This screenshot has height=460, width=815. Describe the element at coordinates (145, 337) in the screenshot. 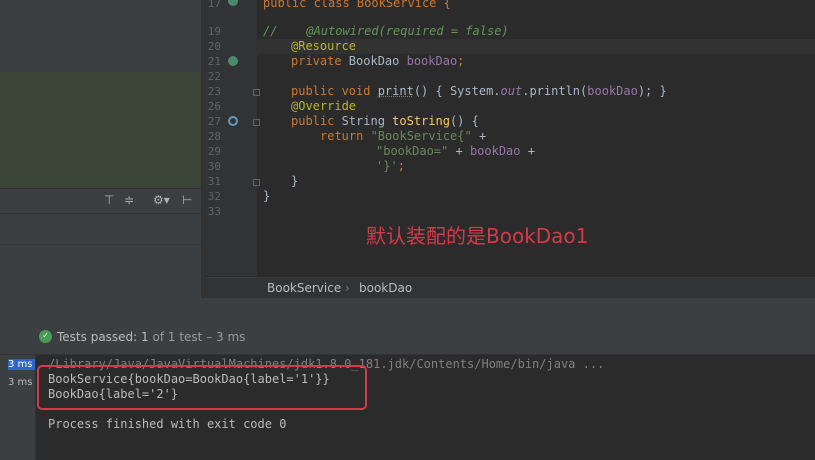

I see `tests-passed-count: 1` at that location.